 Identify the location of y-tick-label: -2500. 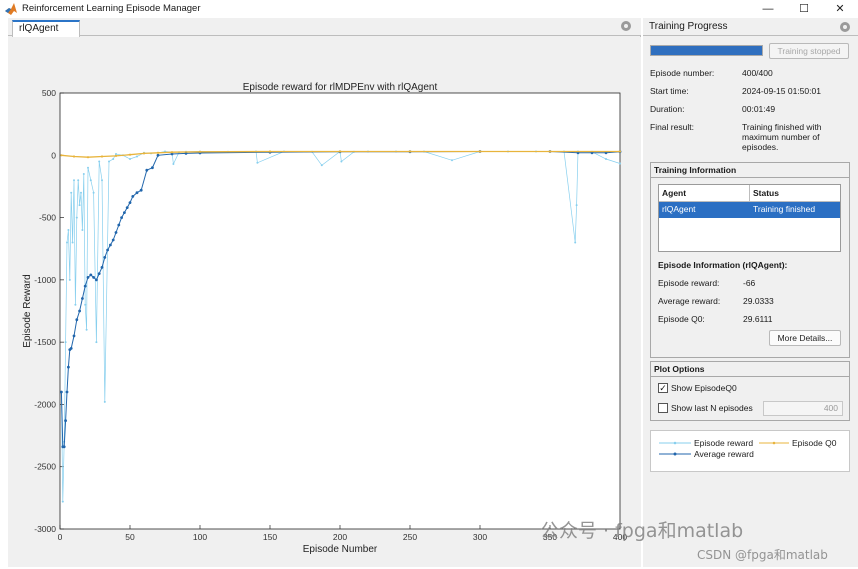
(45, 467).